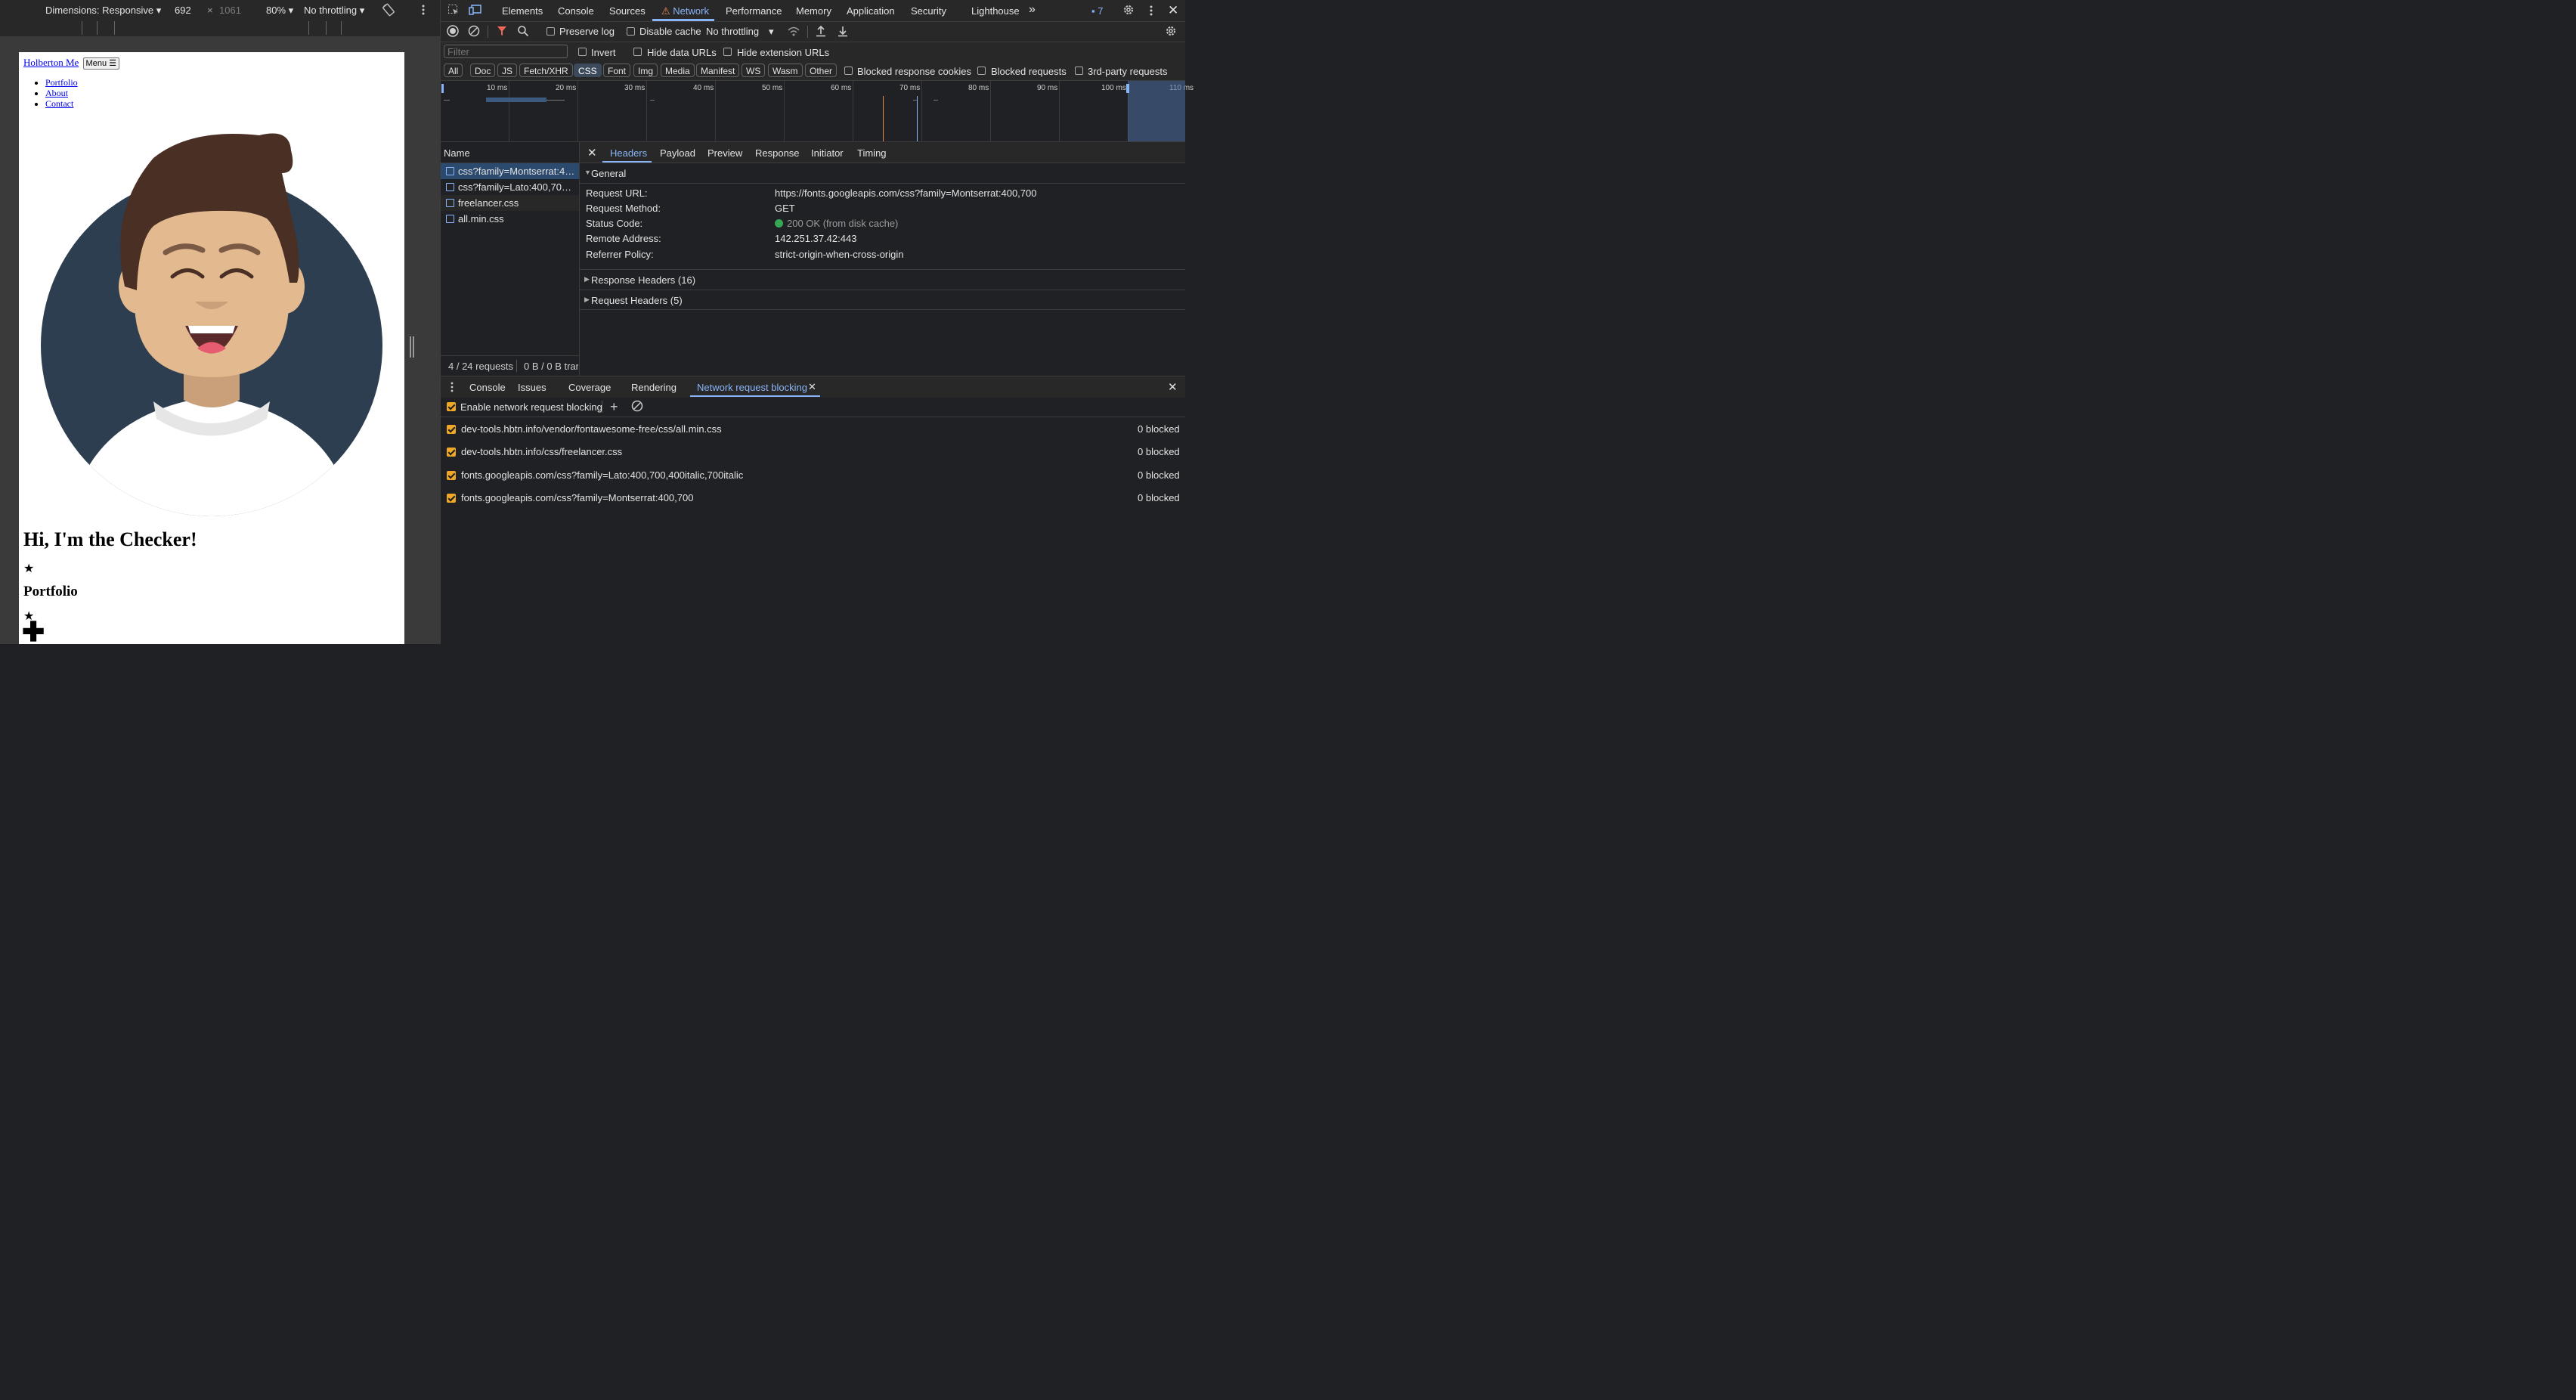  What do you see at coordinates (592, 153) in the screenshot?
I see `close-detail-icon: ✕` at bounding box center [592, 153].